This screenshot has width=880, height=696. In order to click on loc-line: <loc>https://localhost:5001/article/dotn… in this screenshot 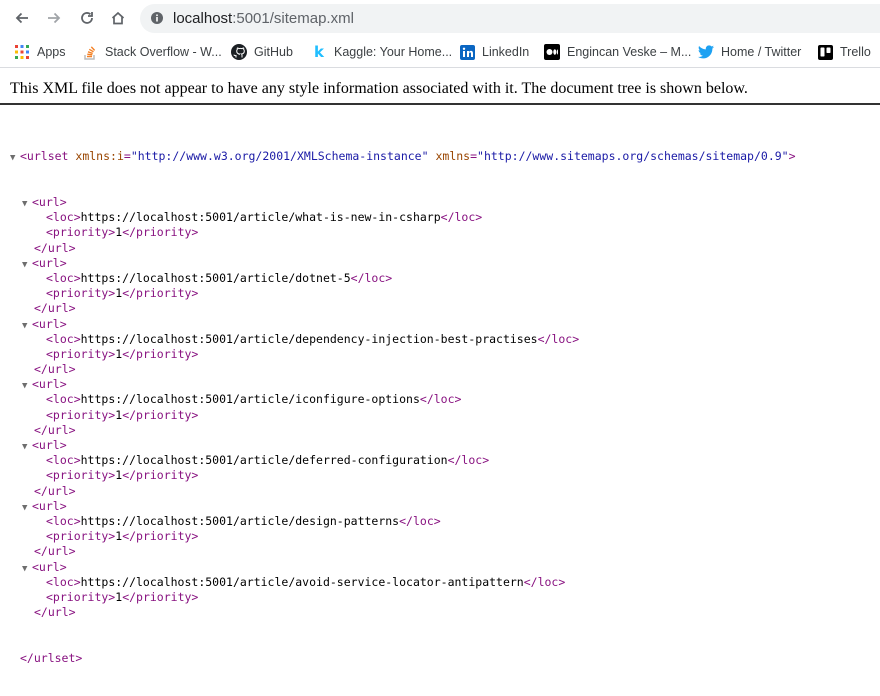, I will do `click(398, 278)`.